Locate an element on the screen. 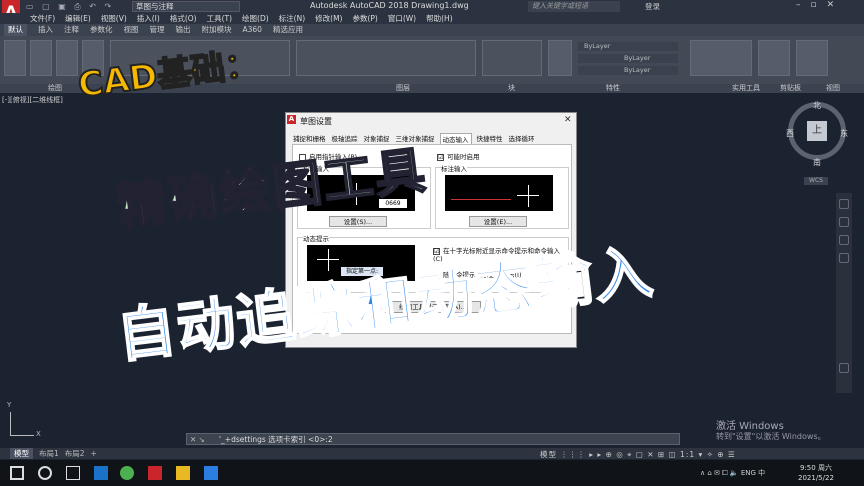 The height and width of the screenshot is (486, 864). layout-tab-2: 布局2 is located at coordinates (75, 453).